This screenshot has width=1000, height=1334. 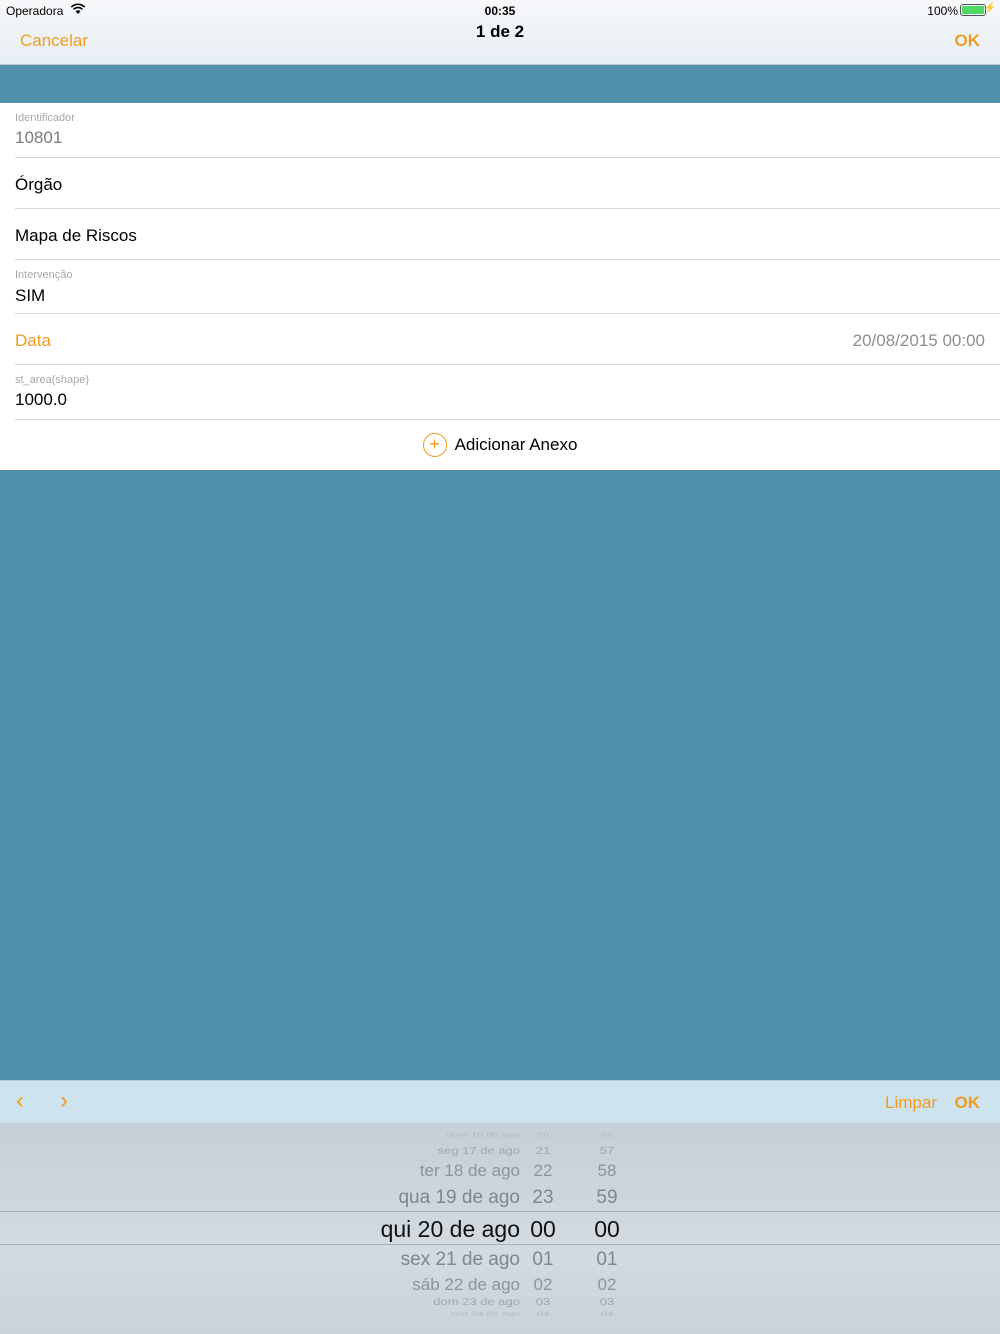 What do you see at coordinates (507, 392) in the screenshot?
I see `st-area-row: st_area(shape) 1000.0` at bounding box center [507, 392].